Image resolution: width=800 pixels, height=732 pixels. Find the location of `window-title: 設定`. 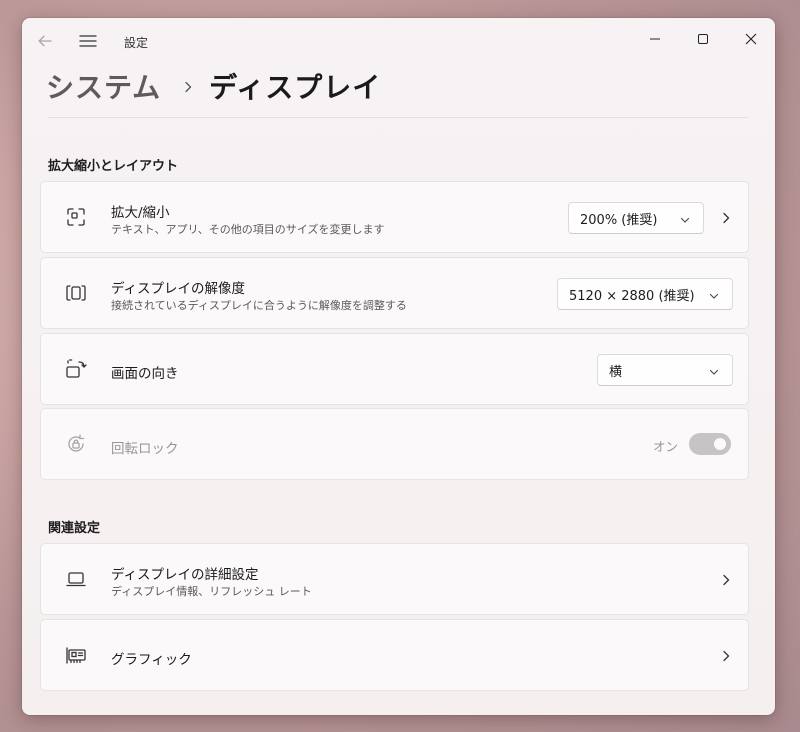

window-title: 設定 is located at coordinates (136, 43).